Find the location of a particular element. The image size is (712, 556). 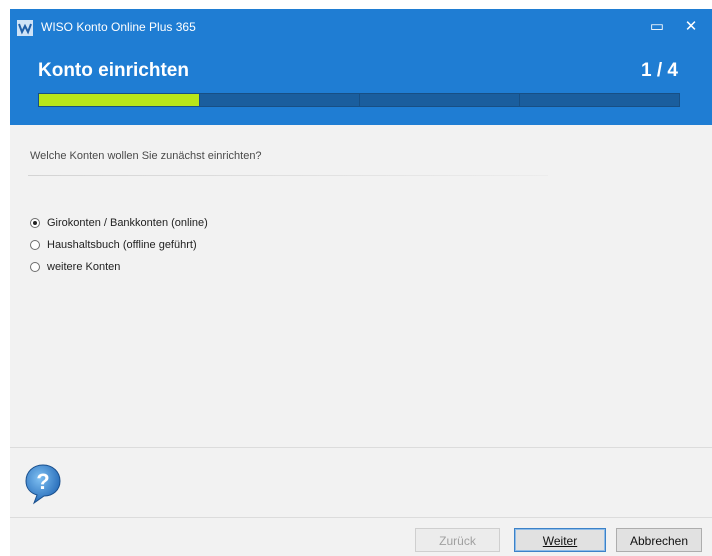

button-bar: Zurück Weiter Abbrechen is located at coordinates (361, 536).